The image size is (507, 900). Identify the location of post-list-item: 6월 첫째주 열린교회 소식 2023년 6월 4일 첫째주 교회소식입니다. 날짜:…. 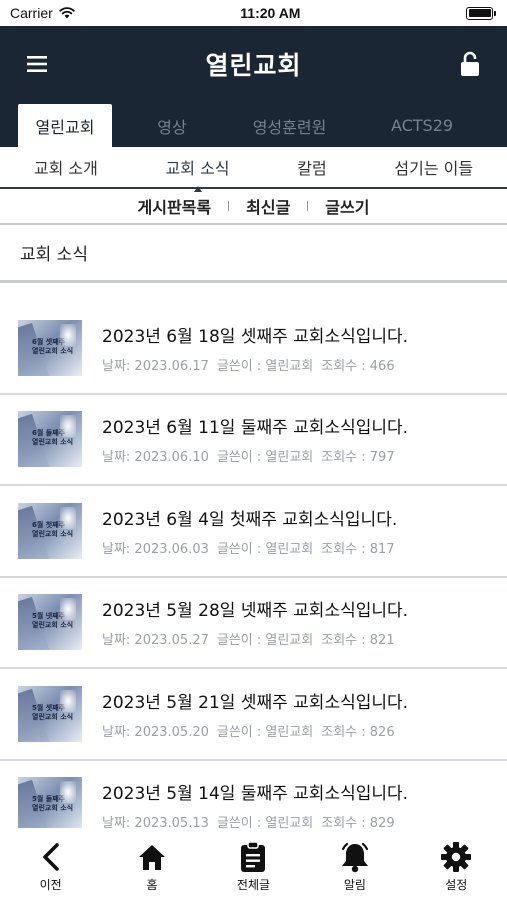
(253, 532).